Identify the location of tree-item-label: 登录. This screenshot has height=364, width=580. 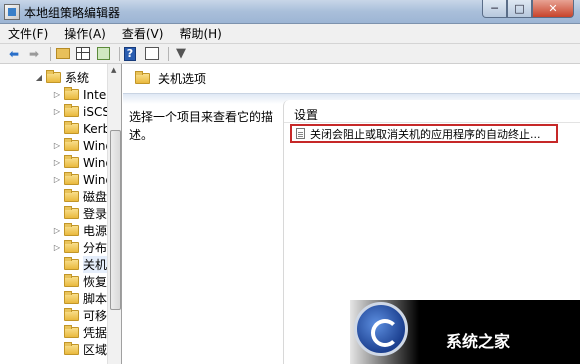
(95, 214).